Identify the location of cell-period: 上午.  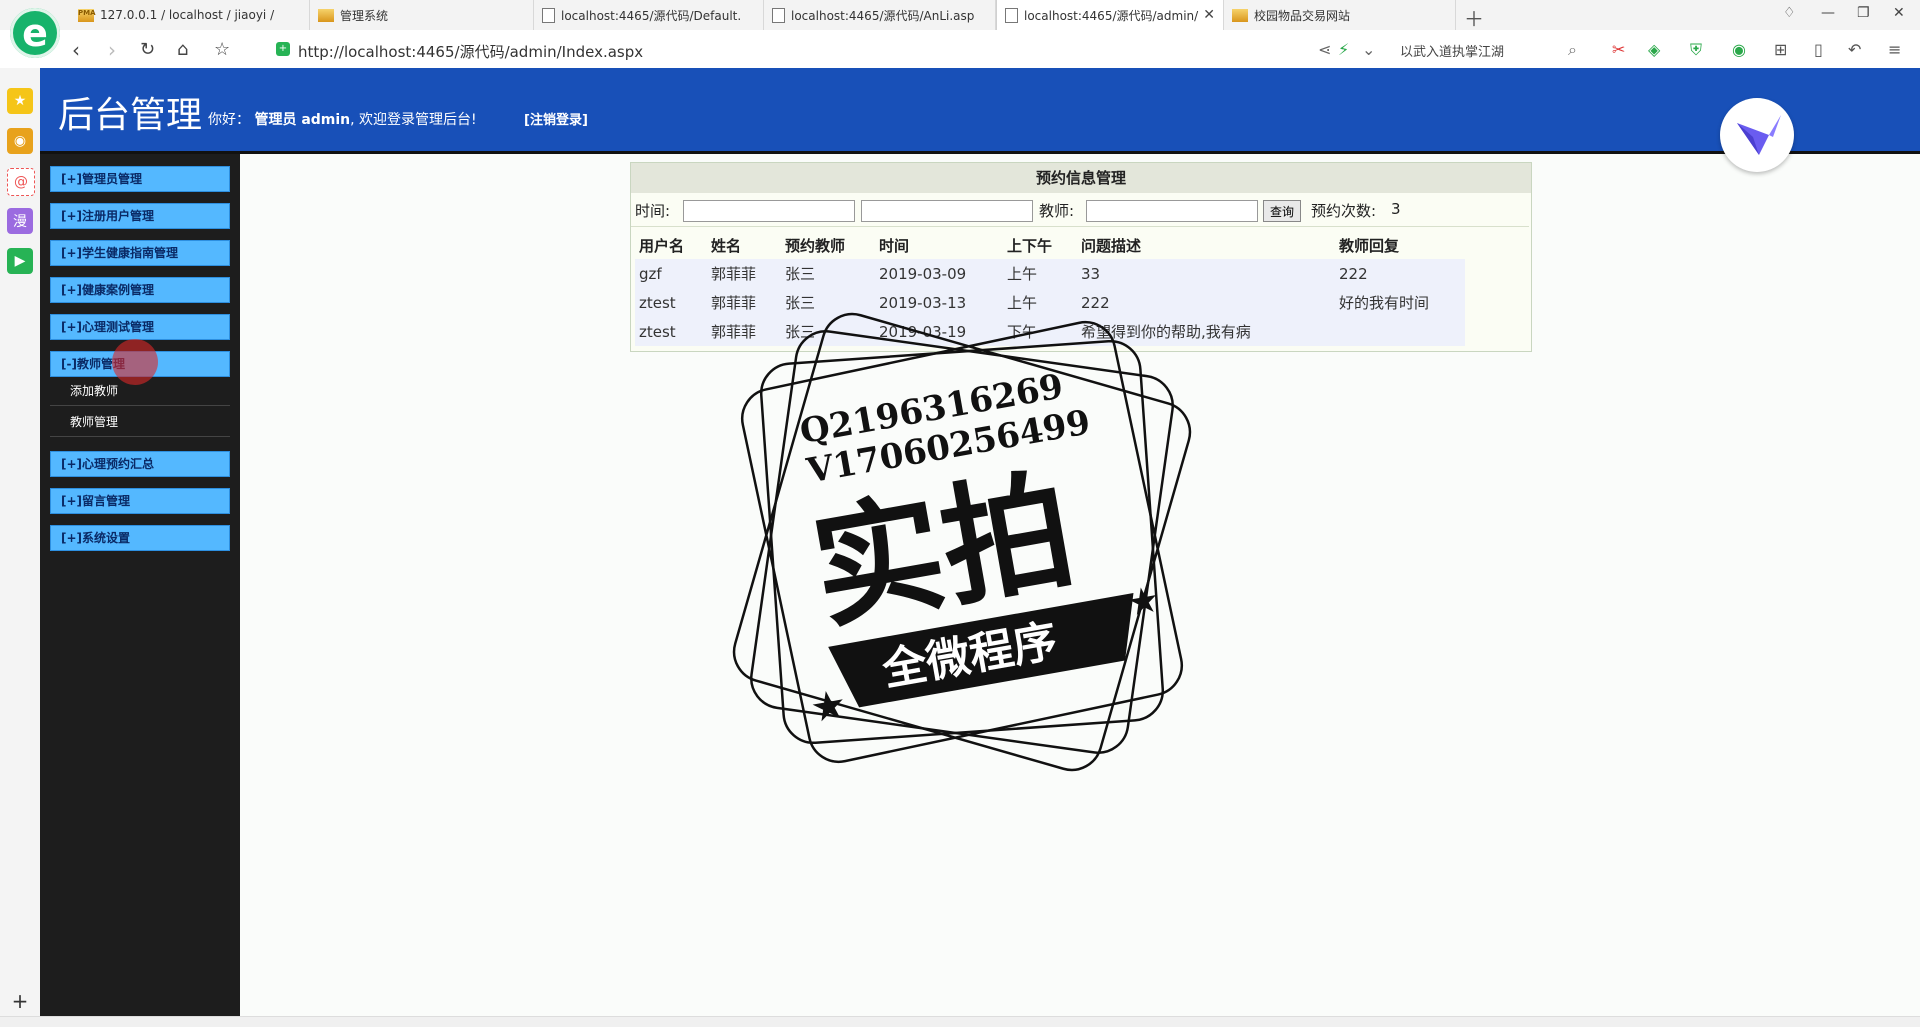
(1040, 273).